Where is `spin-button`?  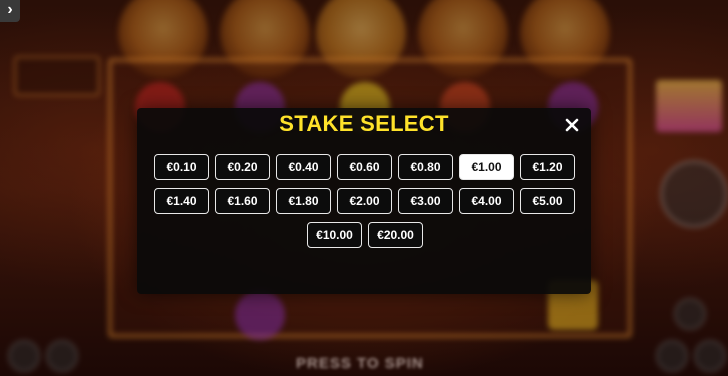 spin-button is located at coordinates (694, 194).